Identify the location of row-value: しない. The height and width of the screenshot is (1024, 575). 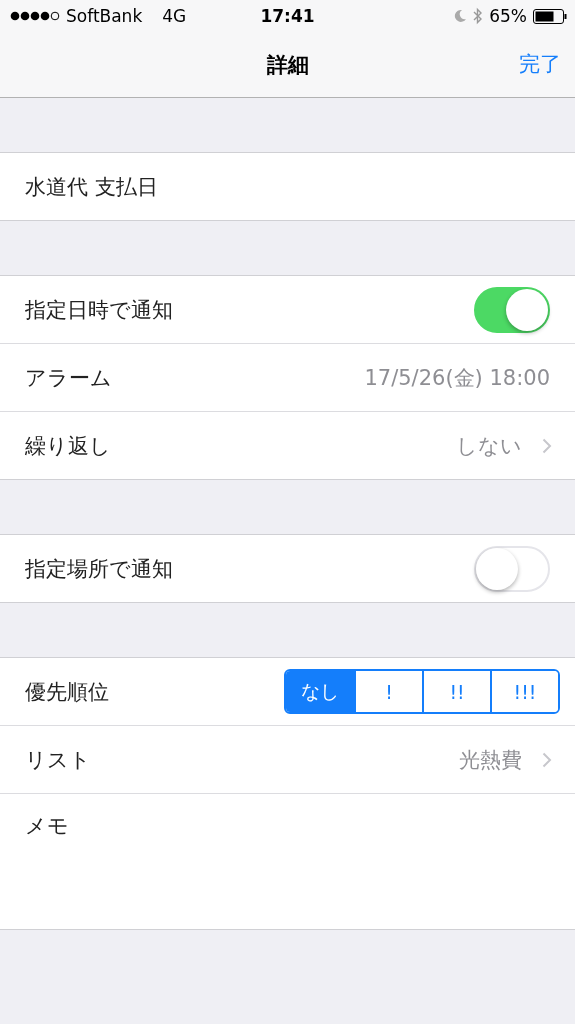
(489, 445).